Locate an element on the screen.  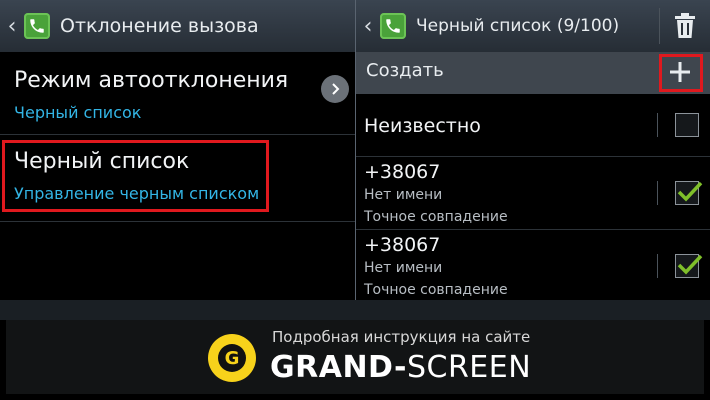
add-button-highlight-frame is located at coordinates (681, 73).